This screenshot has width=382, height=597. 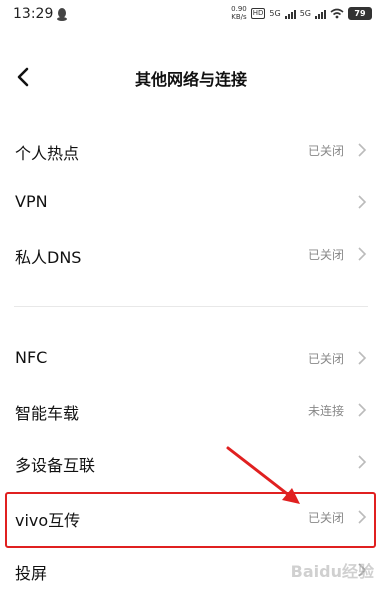 What do you see at coordinates (290, 13) in the screenshot?
I see `signal-1-icon` at bounding box center [290, 13].